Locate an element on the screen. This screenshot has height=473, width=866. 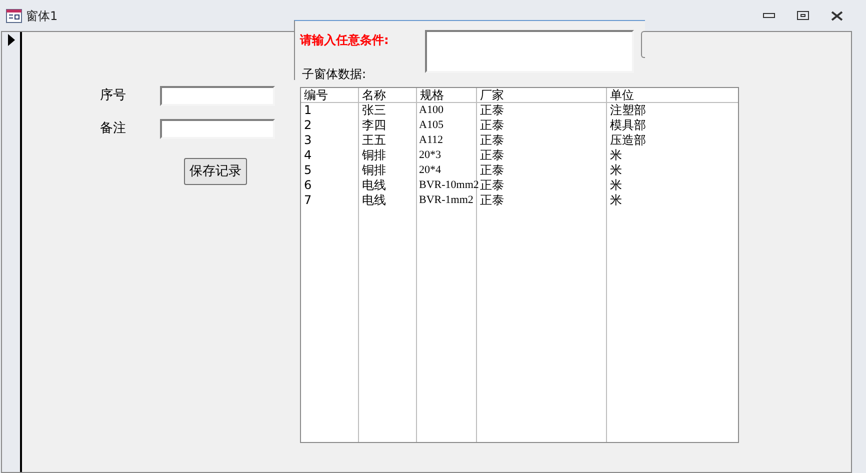
table-cell-text: 王五 is located at coordinates (374, 140).